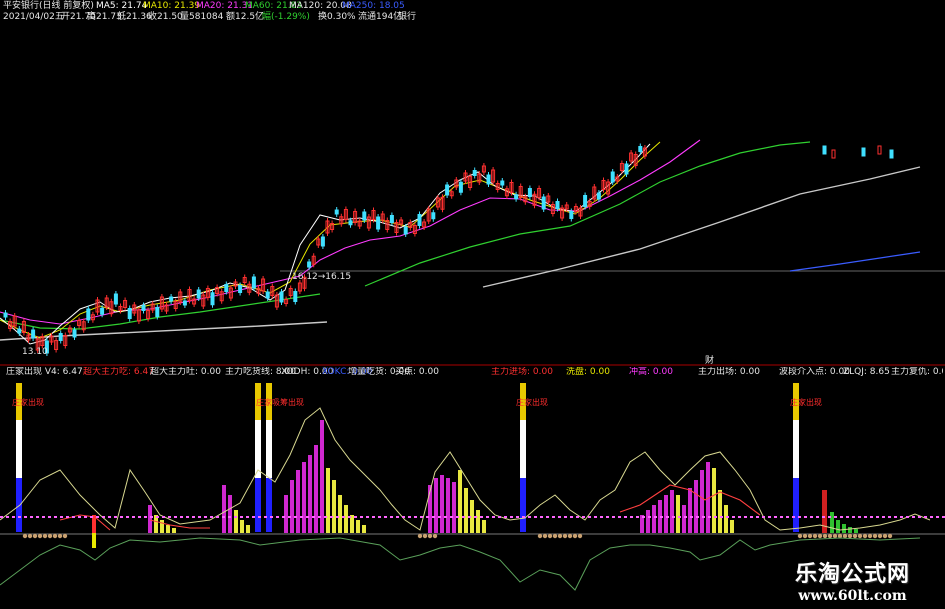 This screenshot has height=609, width=945. Describe the element at coordinates (245, 17) in the screenshot. I see `bar-amount: 额12.5亿` at that location.